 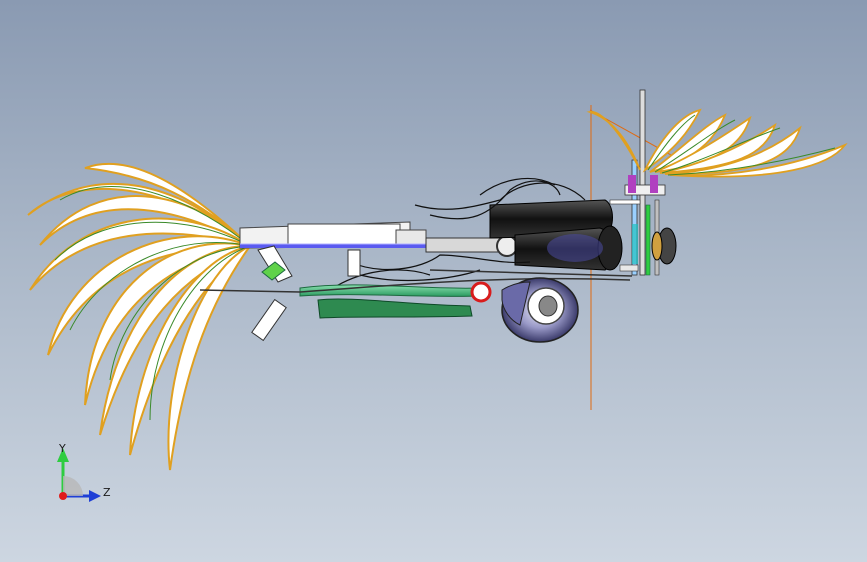 What do you see at coordinates (507, 246) in the screenshot?
I see `rod-eye` at bounding box center [507, 246].